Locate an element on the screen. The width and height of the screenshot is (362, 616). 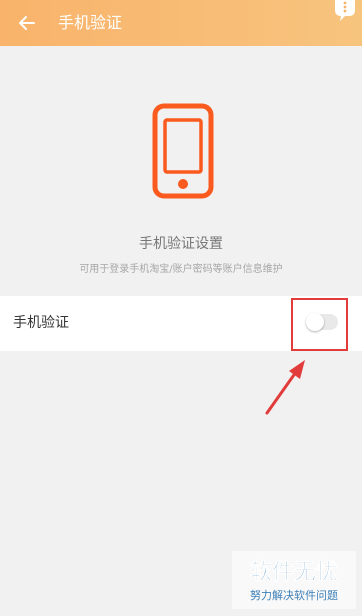
section-description: 可用于登录手机淘宝/账户密码等账户信息维护 is located at coordinates (181, 269).